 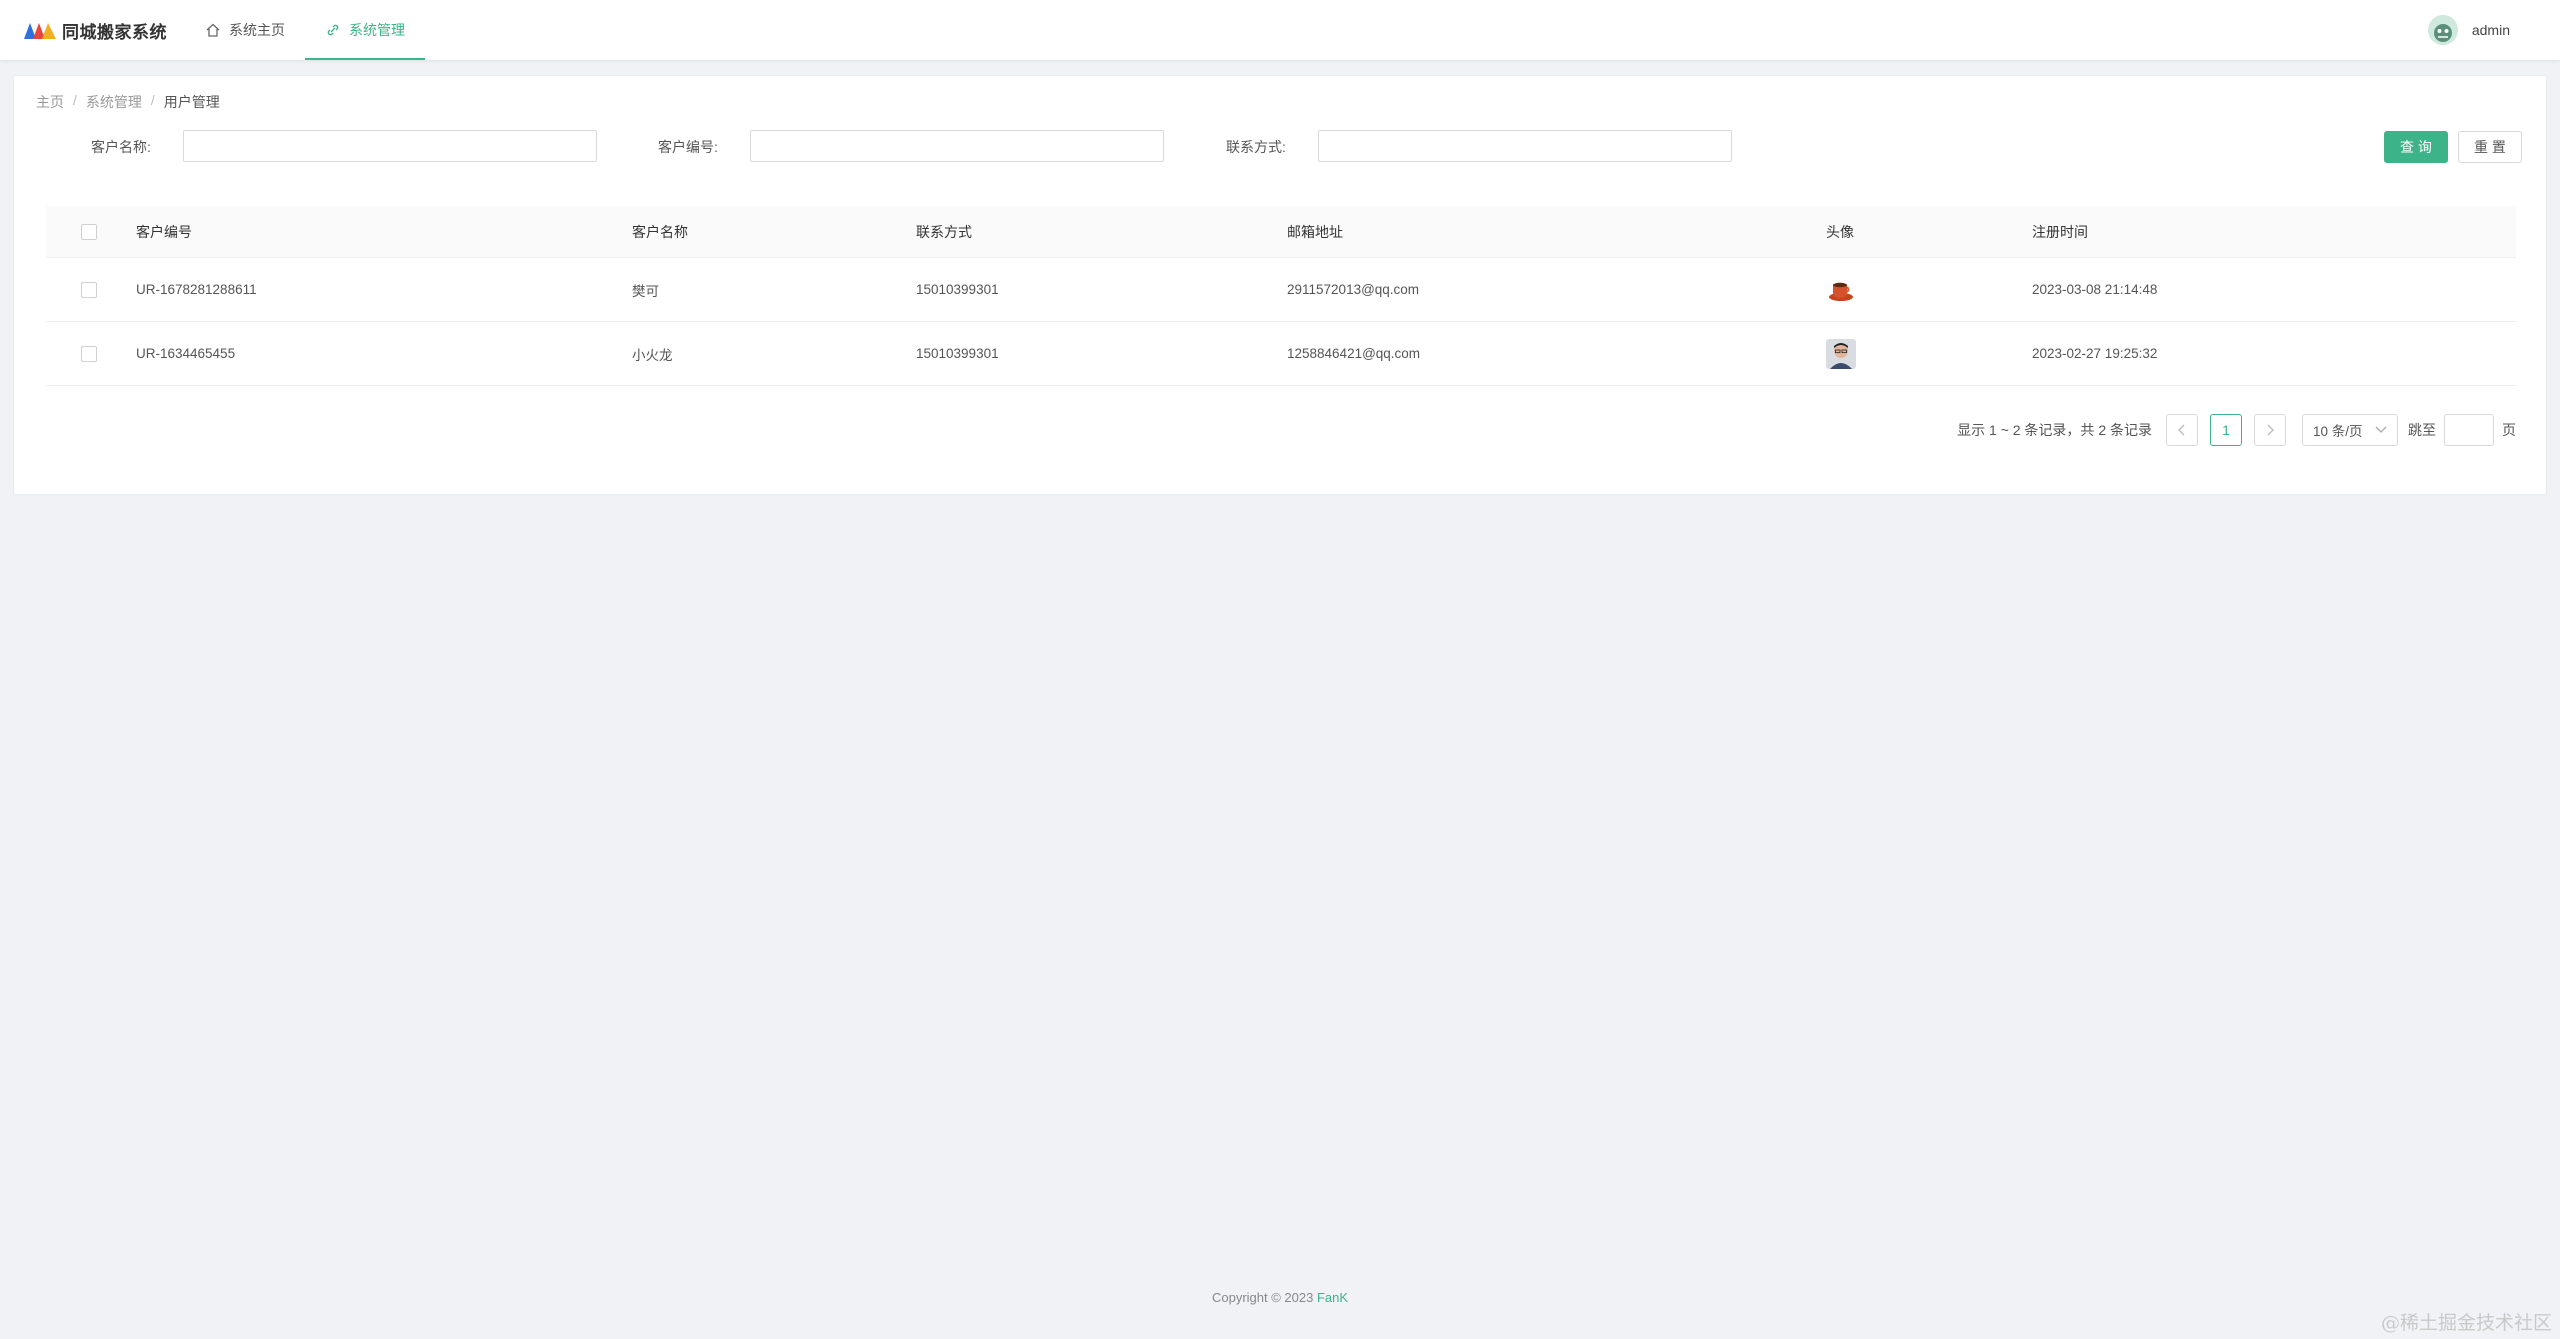 I want to click on app-logo: 同城搬家系统, so click(x=95, y=30).